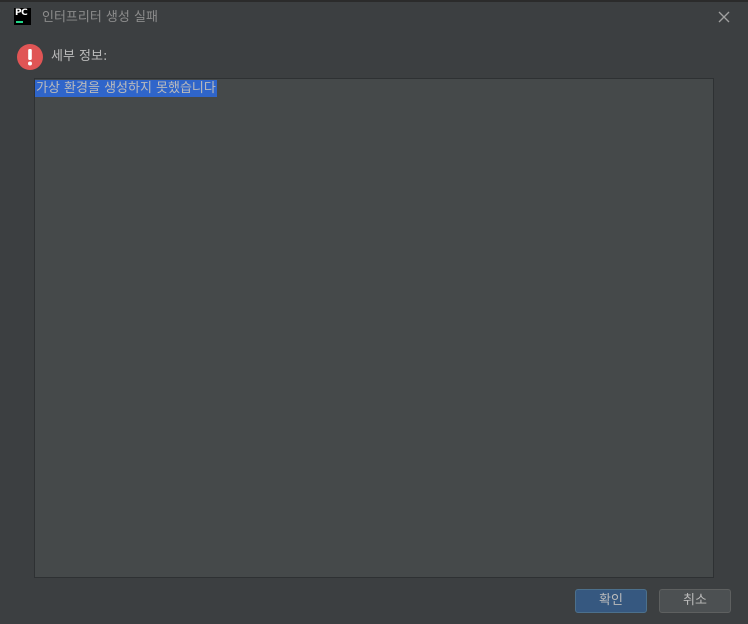 This screenshot has height=624, width=748. I want to click on error-exclamation-icon, so click(30, 57).